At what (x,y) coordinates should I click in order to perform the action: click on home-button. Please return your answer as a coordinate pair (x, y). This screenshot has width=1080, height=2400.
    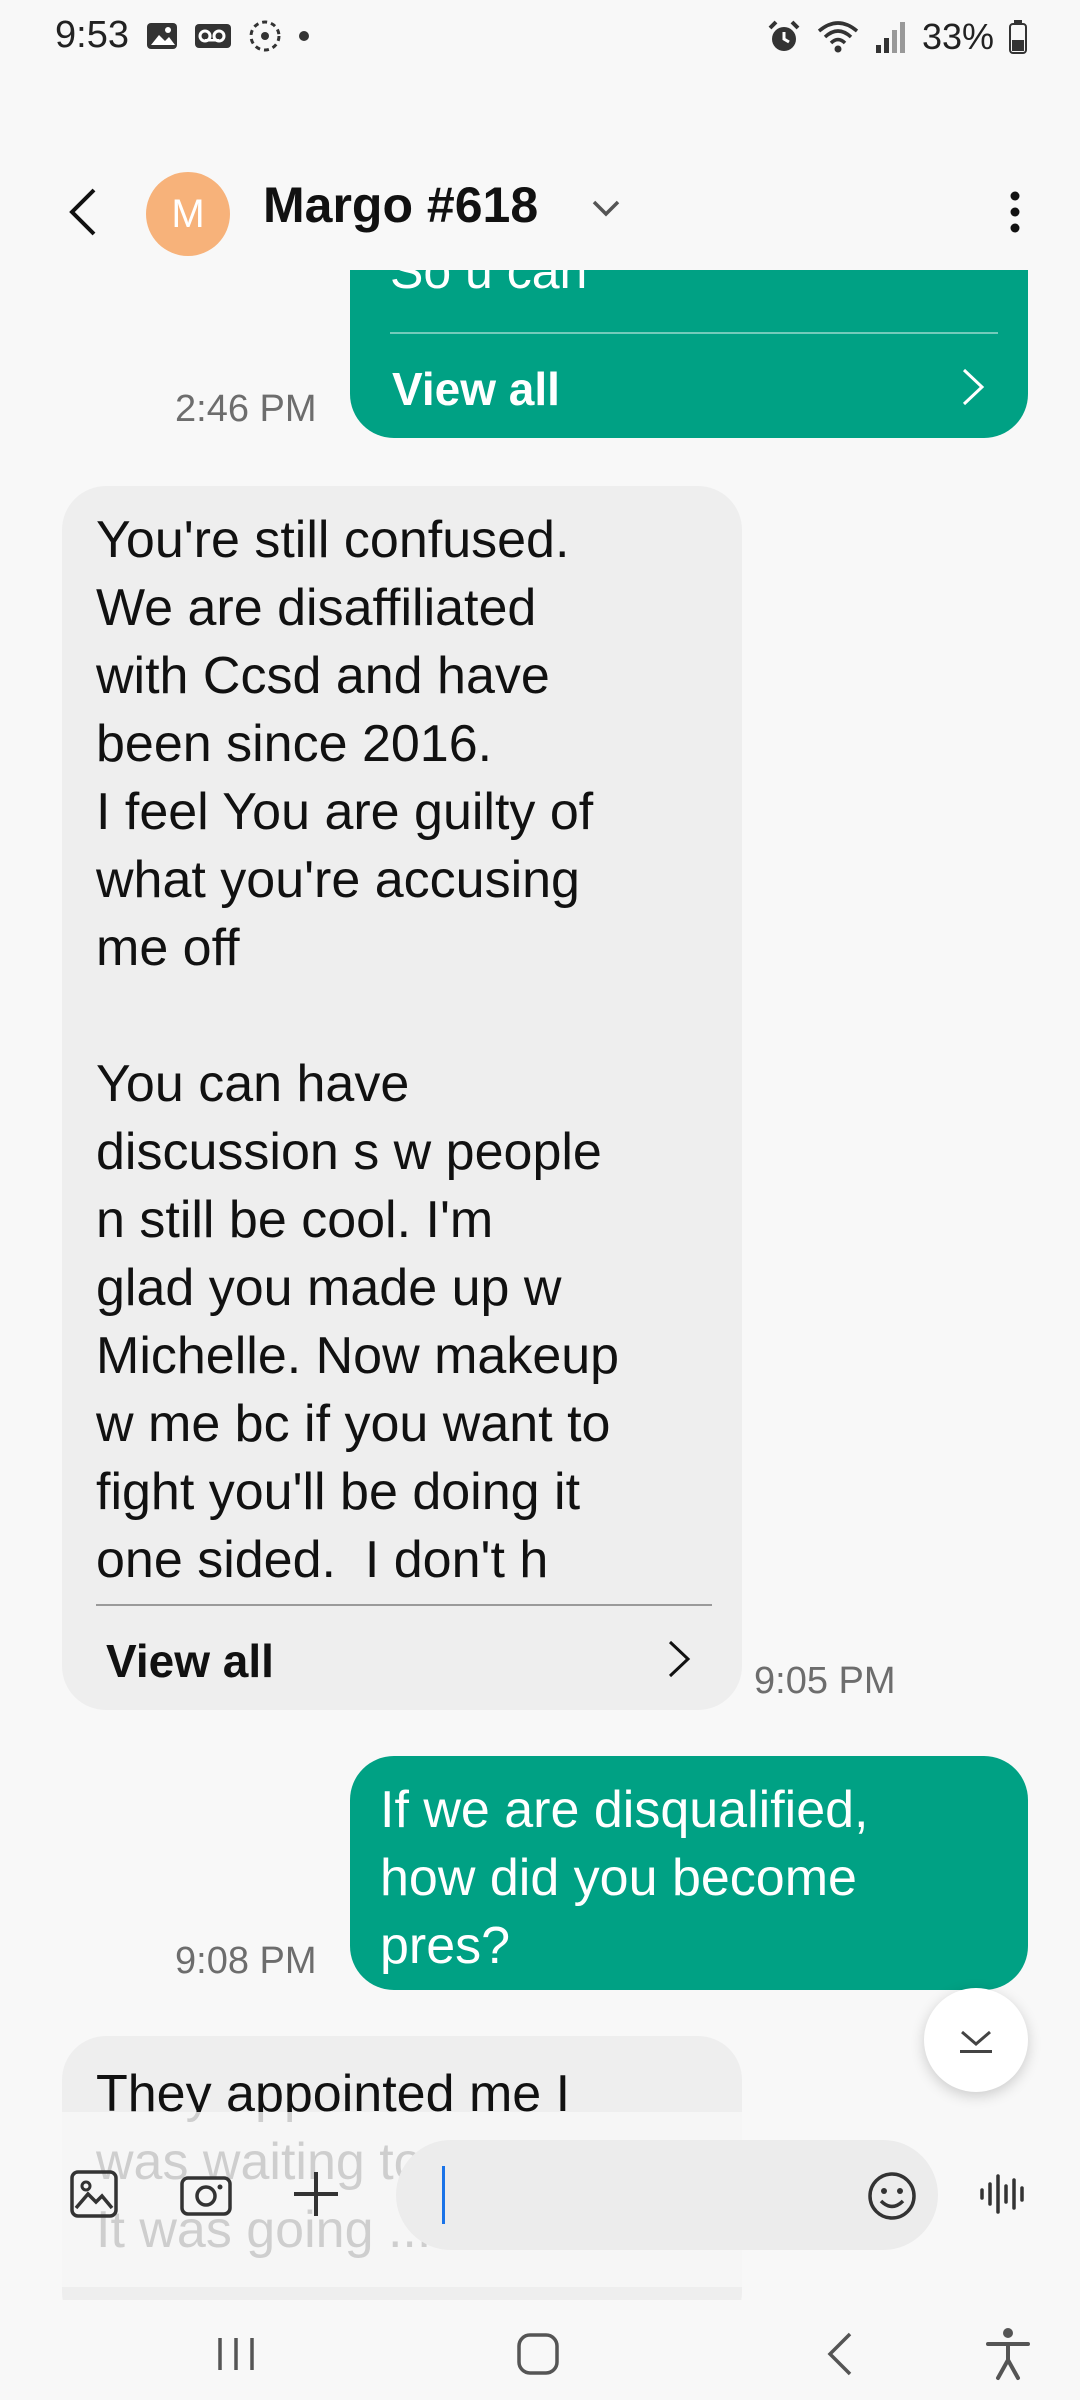
    Looking at the image, I should click on (538, 2354).